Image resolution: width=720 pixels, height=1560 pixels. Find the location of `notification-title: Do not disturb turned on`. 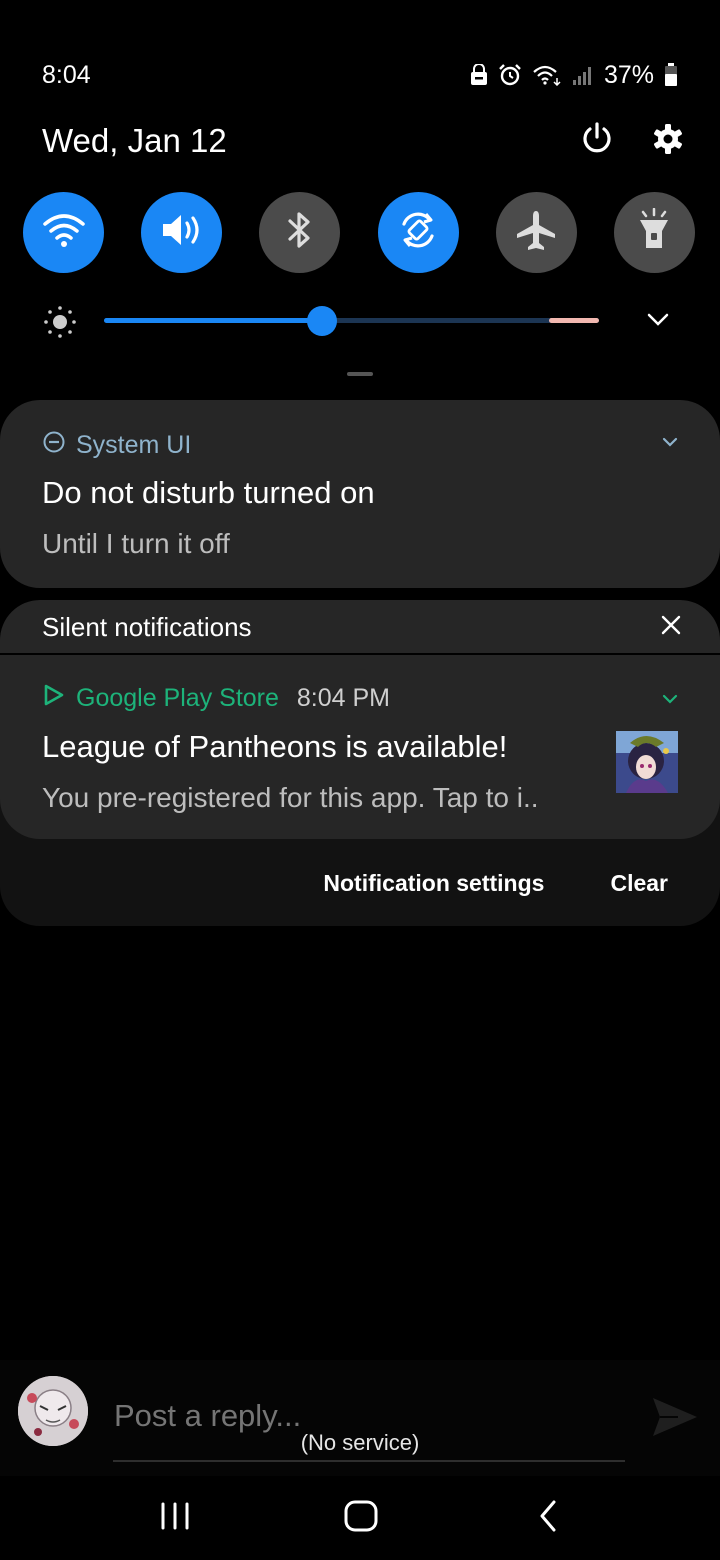

notification-title: Do not disturb turned on is located at coordinates (208, 492).